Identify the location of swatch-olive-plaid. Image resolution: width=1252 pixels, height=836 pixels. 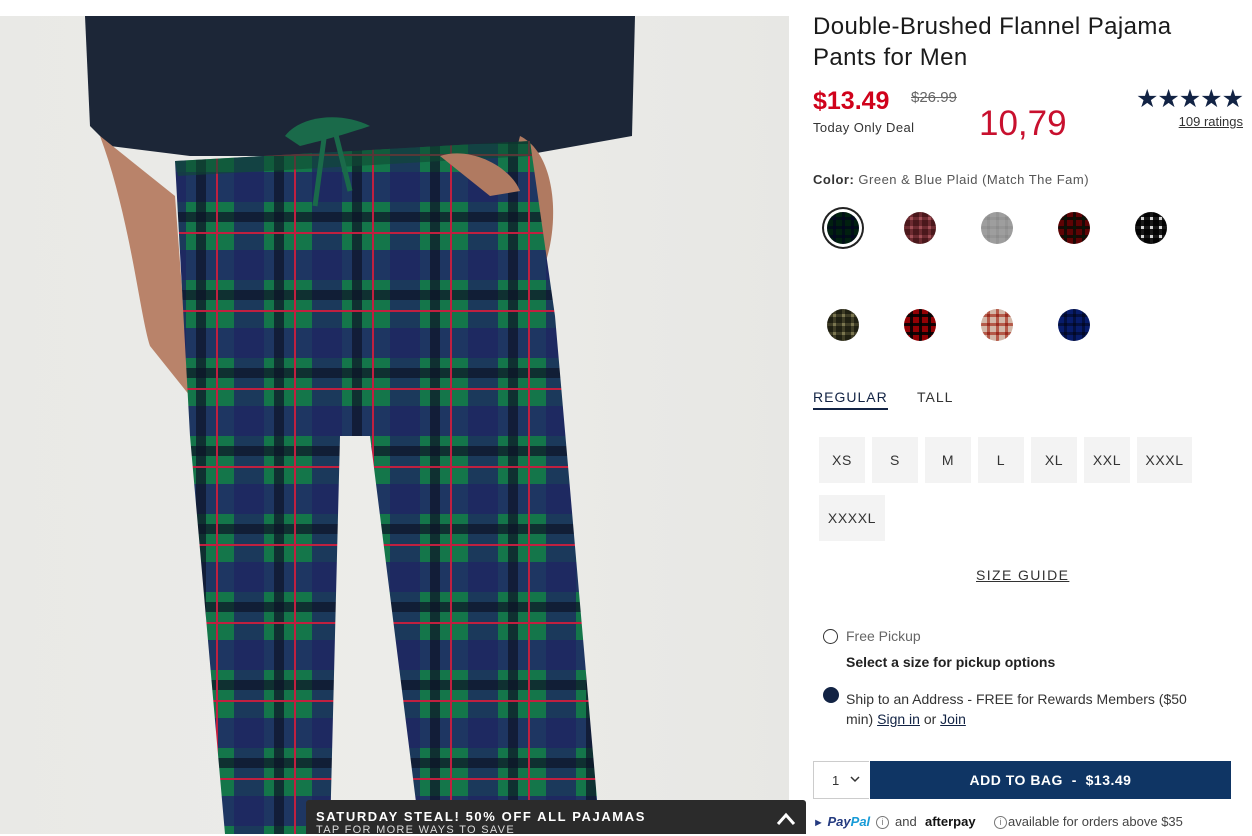
(843, 325).